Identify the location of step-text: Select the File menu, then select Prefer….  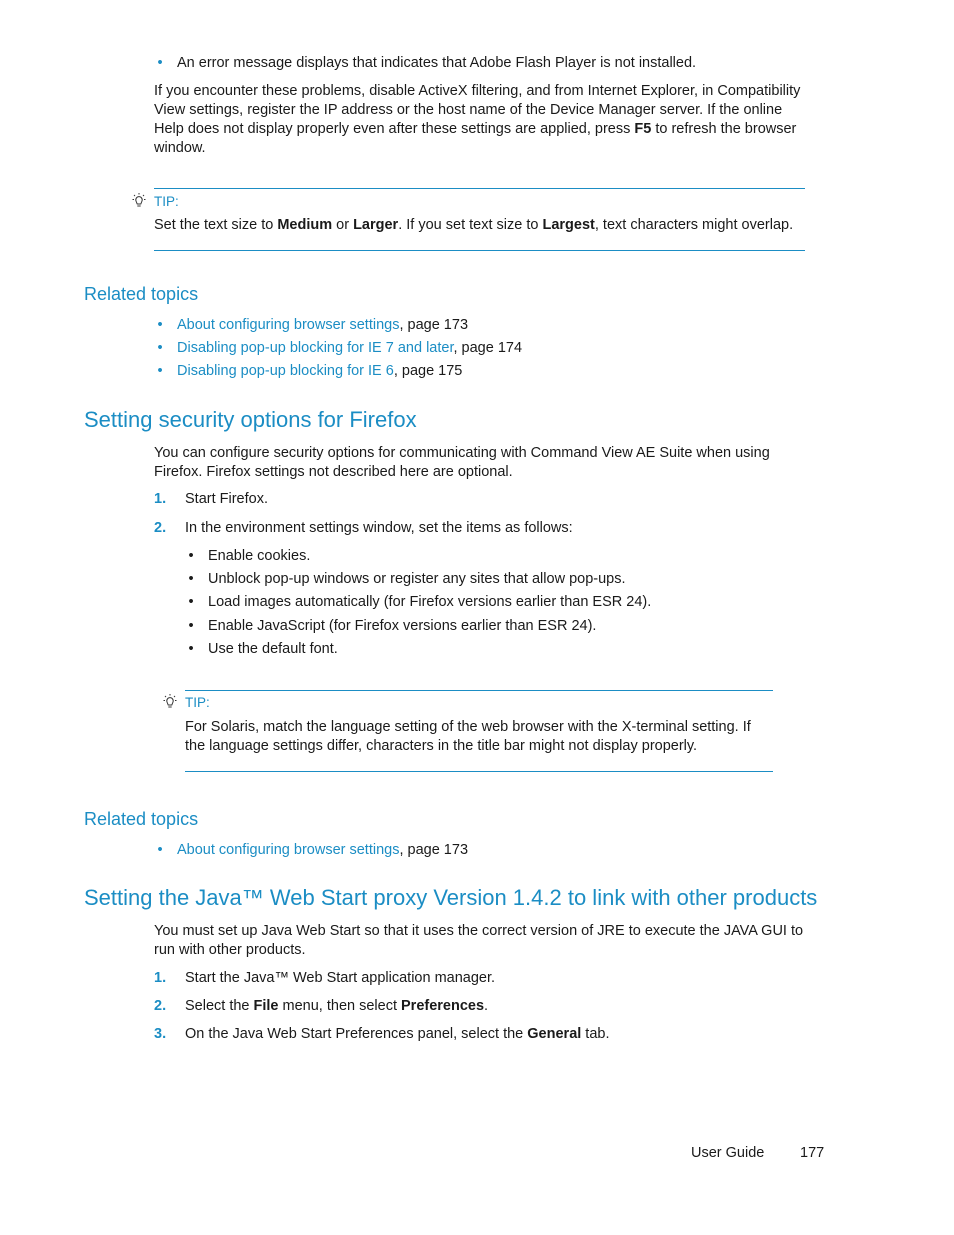
(336, 1006).